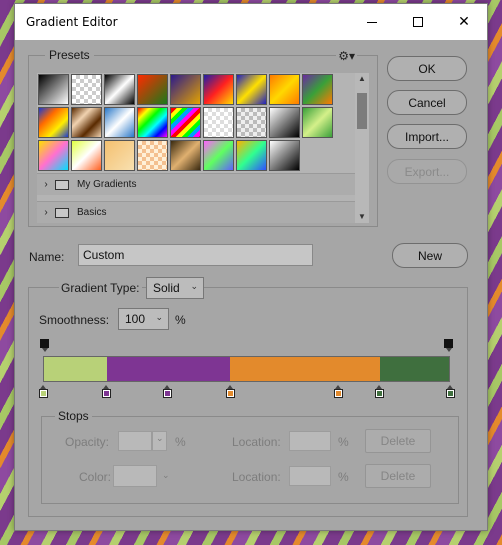 The height and width of the screenshot is (545, 502). What do you see at coordinates (427, 102) in the screenshot?
I see `cancel-button: Cancel` at bounding box center [427, 102].